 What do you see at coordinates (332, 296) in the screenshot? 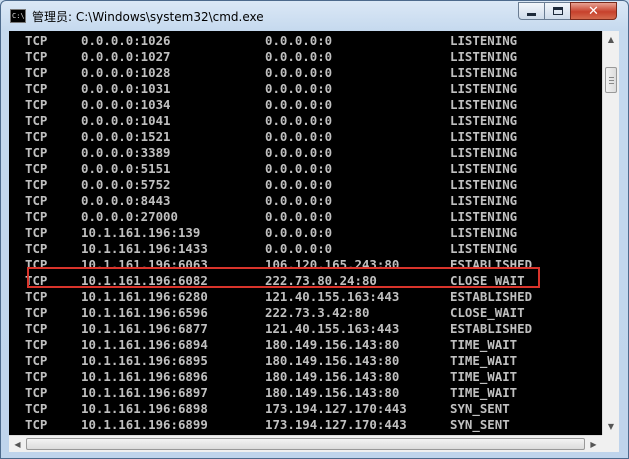
I see `cell-foreign: 121.40.155.163:443` at bounding box center [332, 296].